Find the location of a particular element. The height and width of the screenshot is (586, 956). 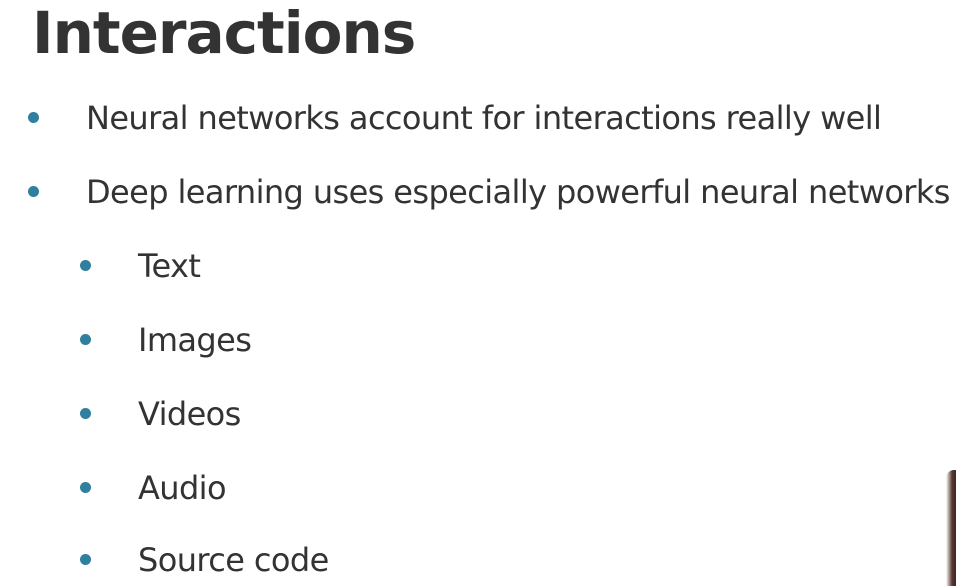

sub-bullet-text: Images is located at coordinates (195, 340).